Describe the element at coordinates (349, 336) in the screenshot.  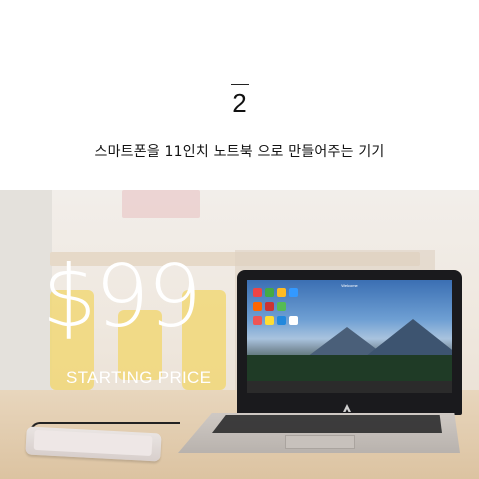
I see `laptop-screen: Welcome` at that location.